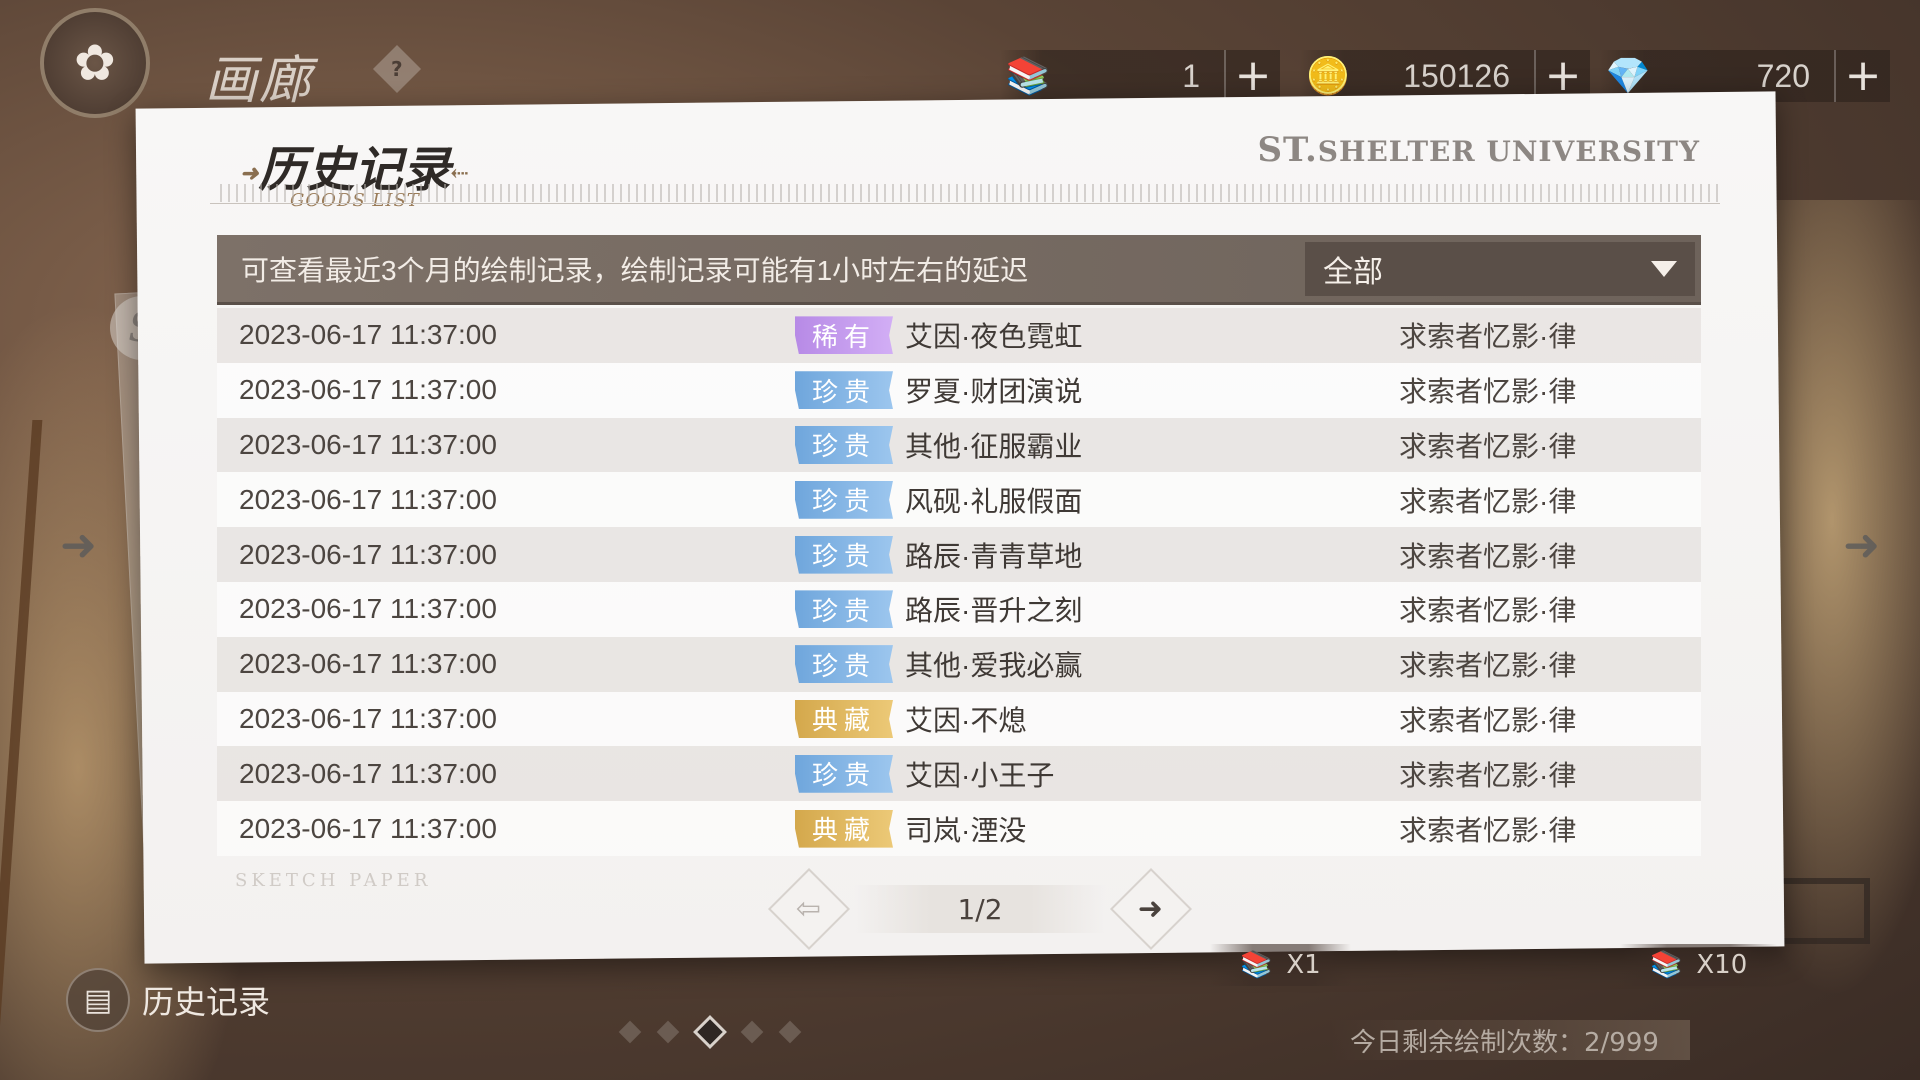 The width and height of the screenshot is (1920, 1080). What do you see at coordinates (1664, 268) in the screenshot?
I see `caret-down-icon` at bounding box center [1664, 268].